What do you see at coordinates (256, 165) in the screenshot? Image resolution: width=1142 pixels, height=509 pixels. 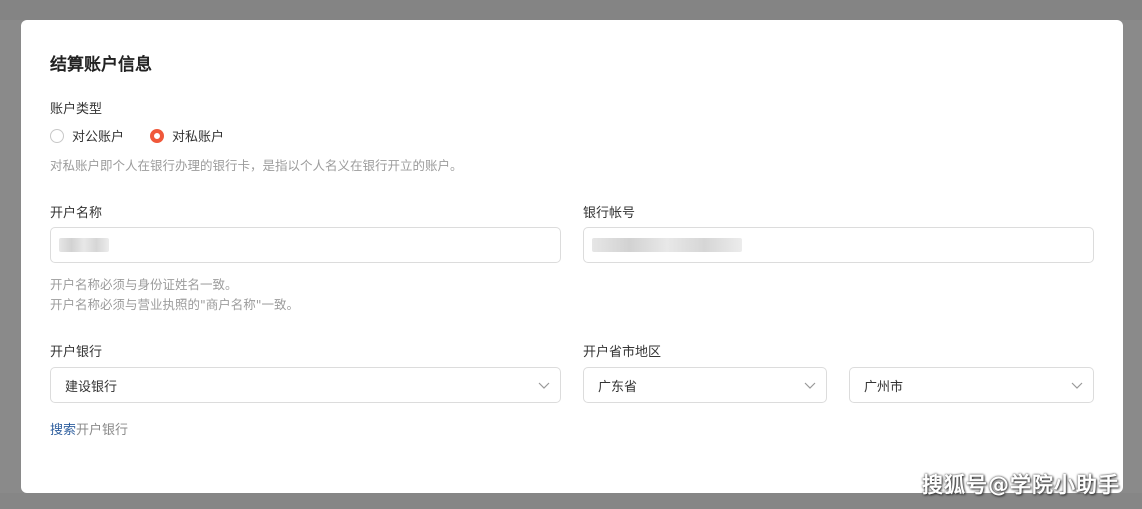 I see `account-type-hint: 对私账户即个人在银行办理的银行卡，是指以个人名义在银行开立的账户。` at bounding box center [256, 165].